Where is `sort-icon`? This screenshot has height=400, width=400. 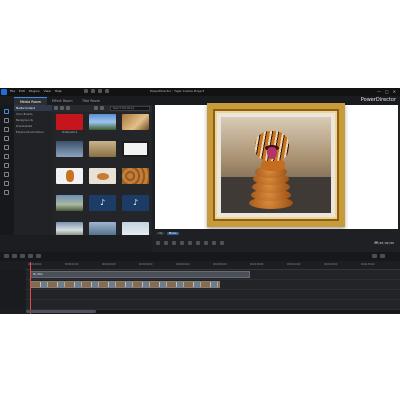
sort-icon is located at coordinates (102, 108).